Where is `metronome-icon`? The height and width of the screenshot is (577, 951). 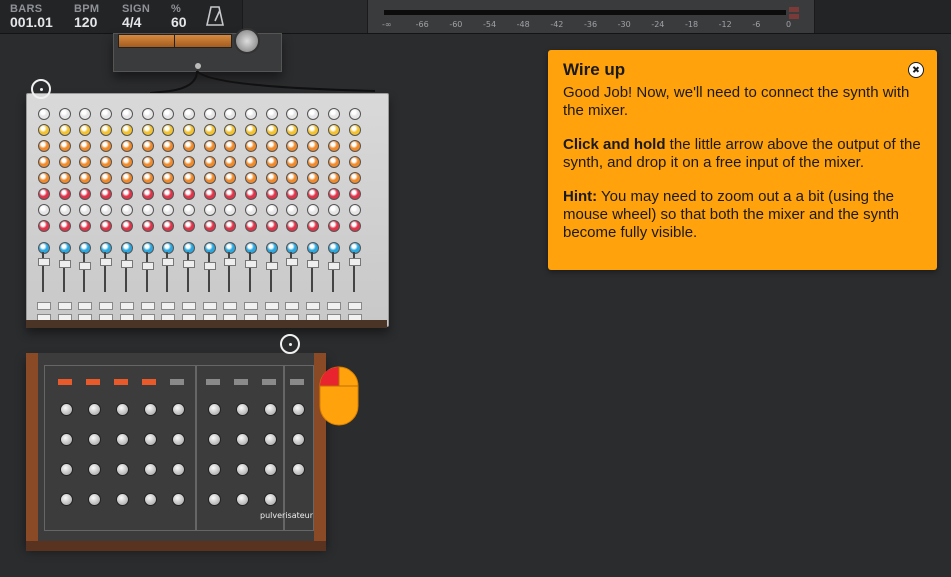
metronome-icon is located at coordinates (215, 16).